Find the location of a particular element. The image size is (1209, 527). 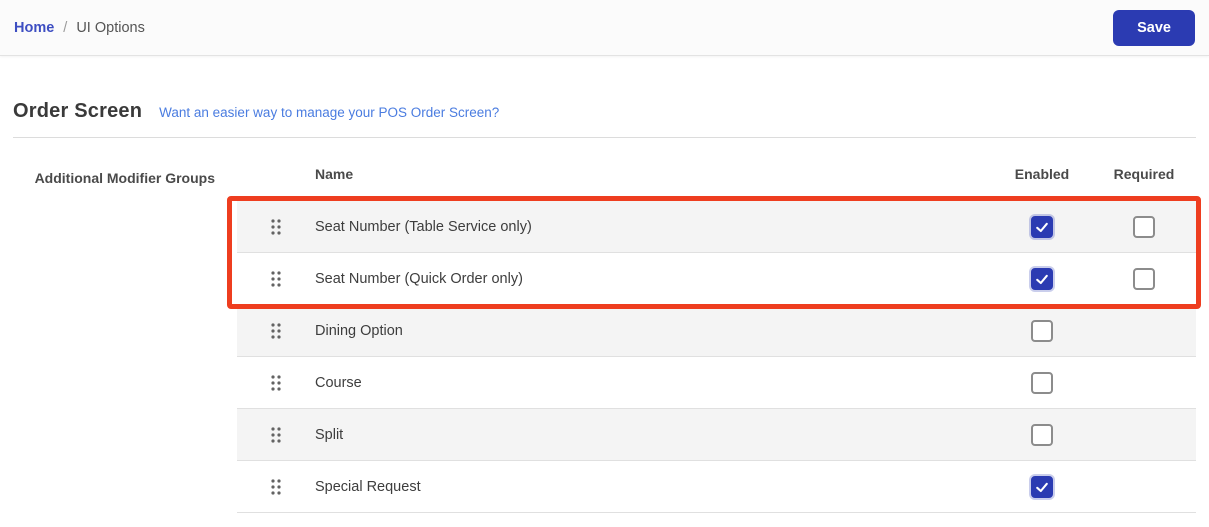

page-title: Order Screen is located at coordinates (78, 111).